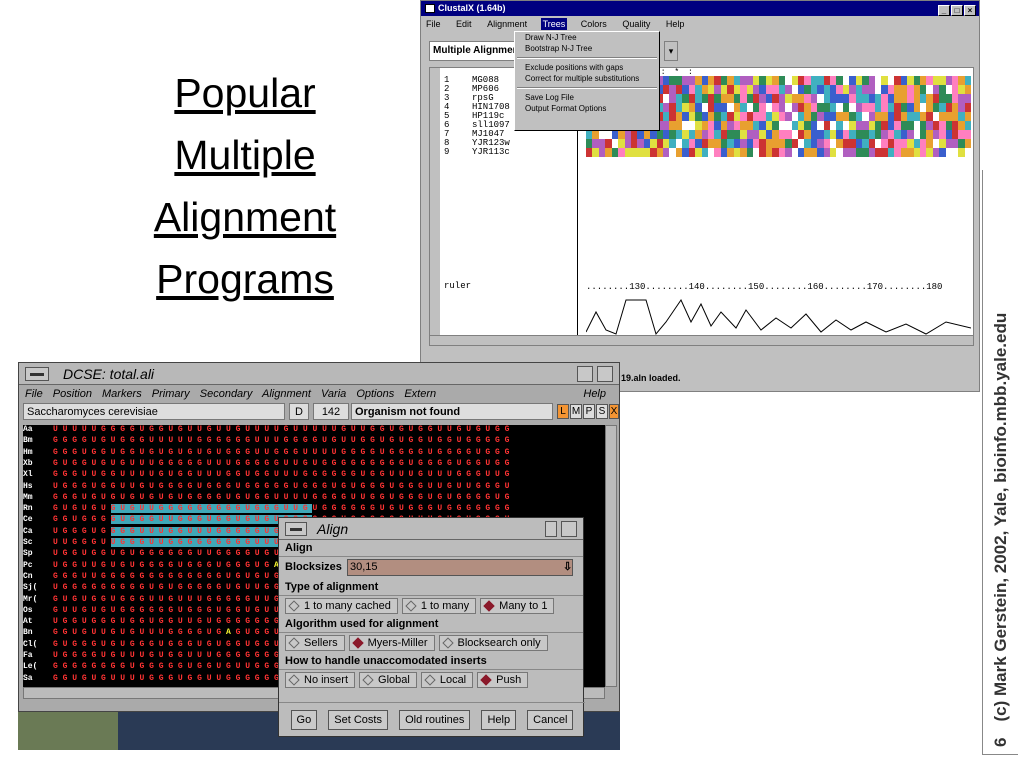 Image resolution: width=1024 pixels, height=768 pixels. Describe the element at coordinates (554, 24) in the screenshot. I see `menu-trees: Trees` at that location.